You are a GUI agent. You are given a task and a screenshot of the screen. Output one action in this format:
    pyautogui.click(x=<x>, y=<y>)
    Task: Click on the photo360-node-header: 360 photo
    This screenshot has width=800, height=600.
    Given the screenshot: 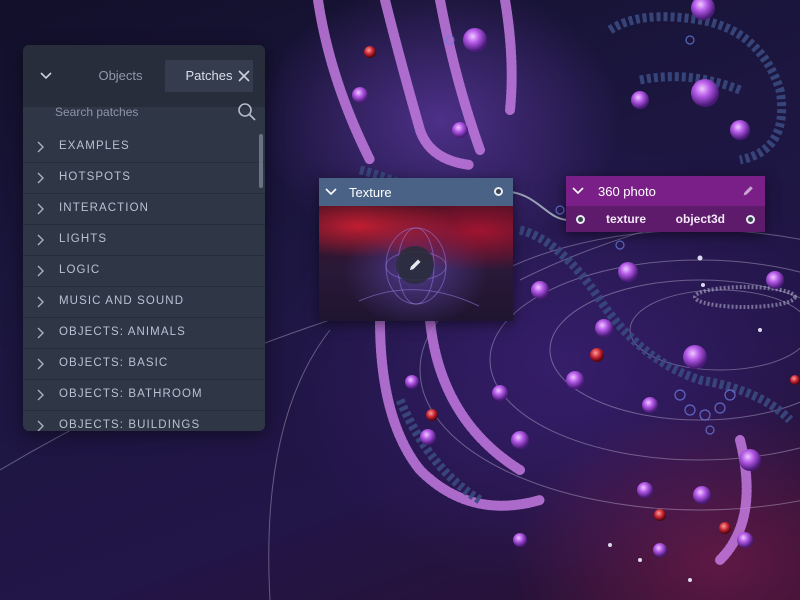 What is the action you would take?
    pyautogui.click(x=665, y=191)
    